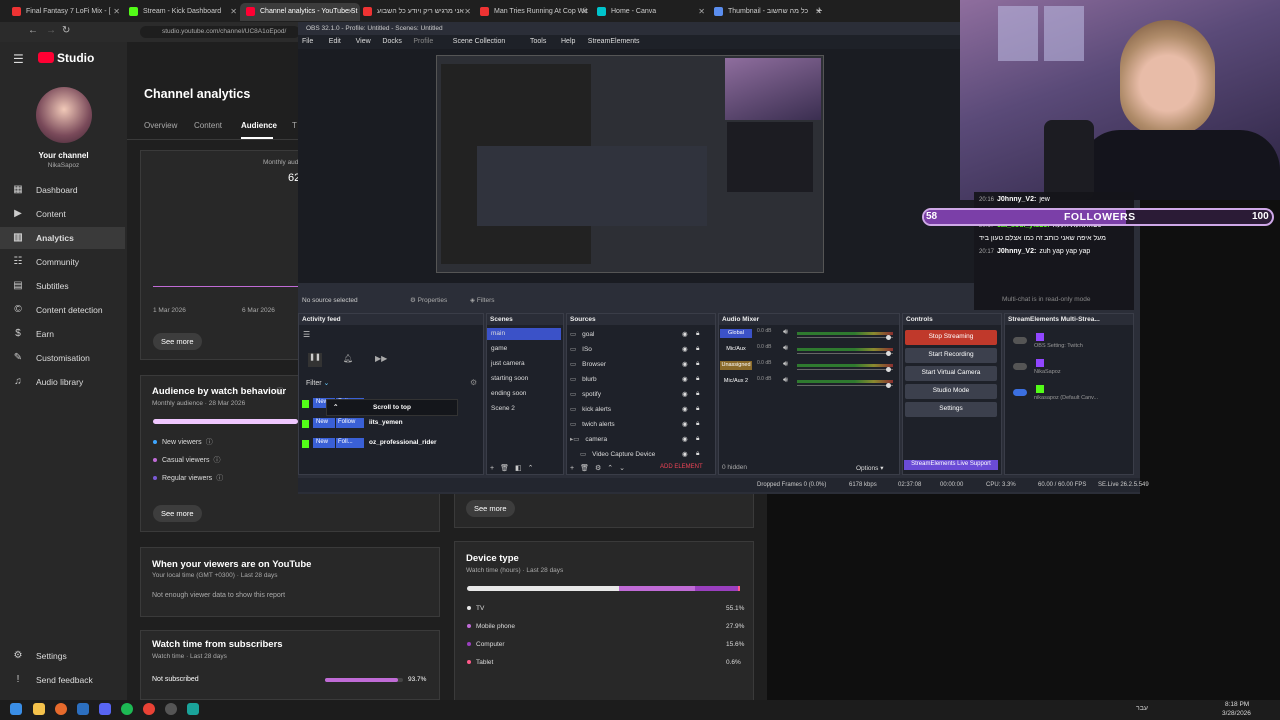  Describe the element at coordinates (62, 286) in the screenshot. I see `sidebar-item-subtitles: ▤ Subtitles` at that location.